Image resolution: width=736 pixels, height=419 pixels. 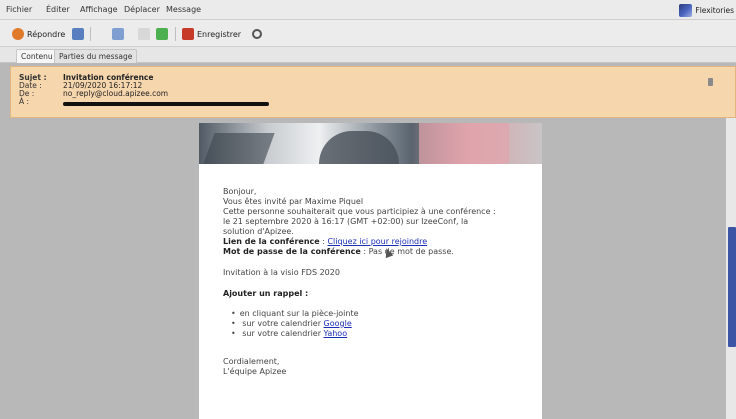 I want to click on conference-link-label: Lien de la conférence, so click(x=271, y=241).